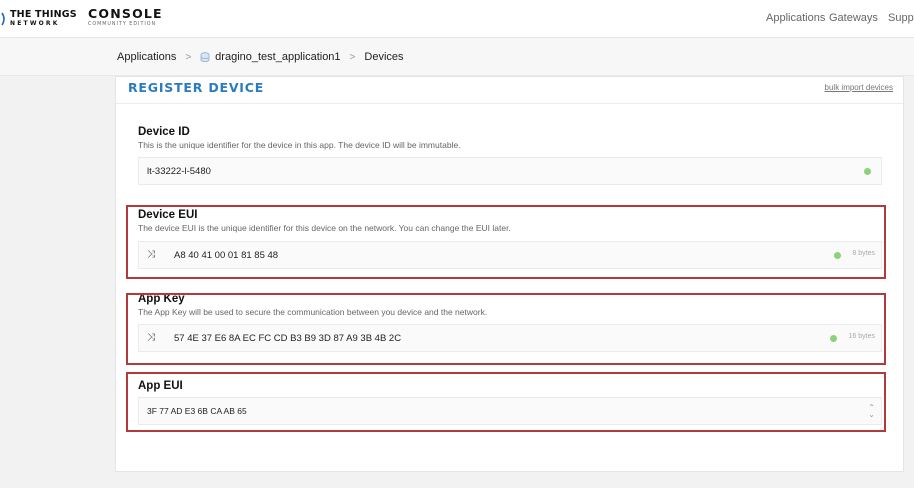  Describe the element at coordinates (125, 13) in the screenshot. I see `console-title: CONSOLE` at that location.